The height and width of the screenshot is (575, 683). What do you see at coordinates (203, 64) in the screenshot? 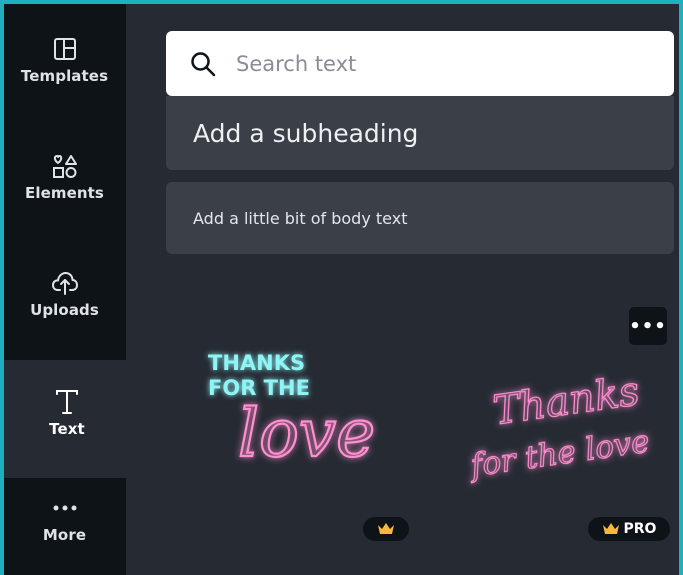
I see `search-icon` at bounding box center [203, 64].